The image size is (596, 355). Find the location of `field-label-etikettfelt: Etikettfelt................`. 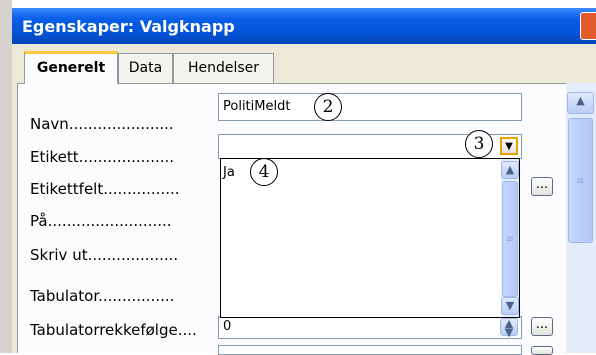

field-label-etikettfelt: Etikettfelt................ is located at coordinates (105, 189).